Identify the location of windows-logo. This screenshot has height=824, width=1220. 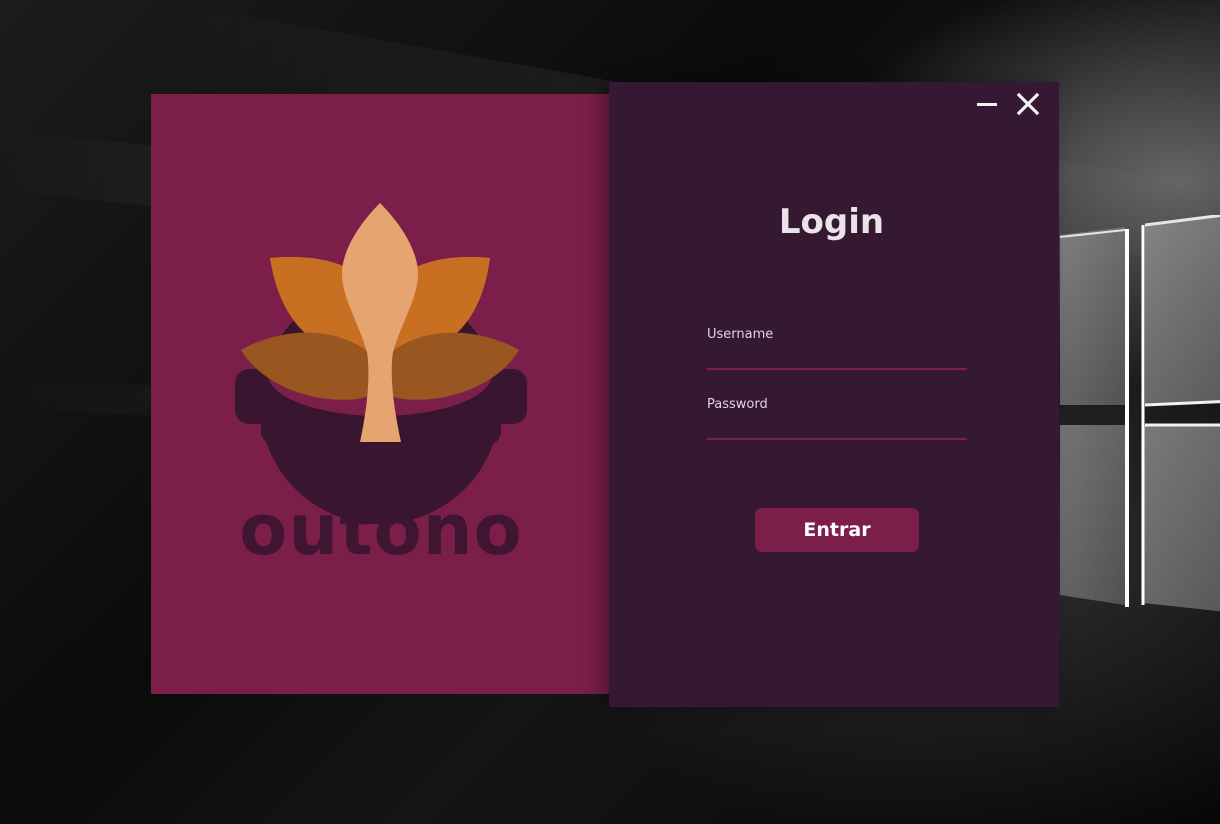
(1139, 413).